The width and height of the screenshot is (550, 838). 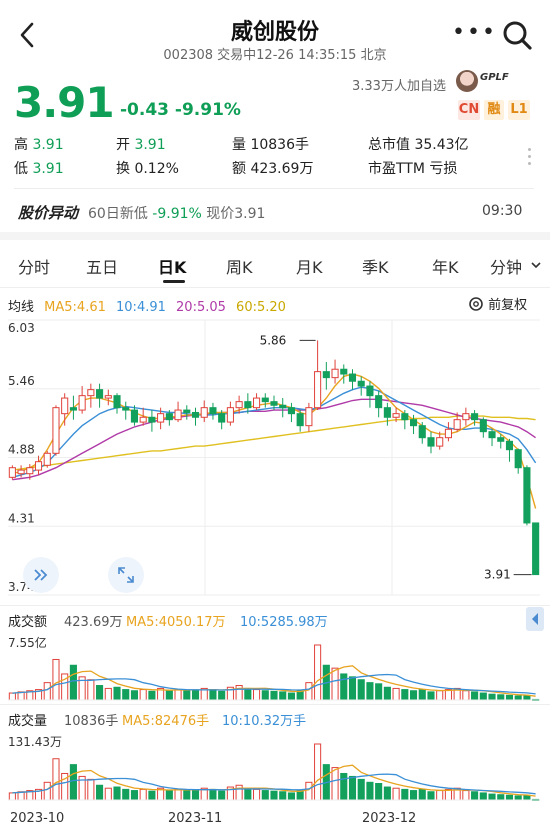 I want to click on turnover-ma10: 10:5285.98万, so click(x=284, y=622).